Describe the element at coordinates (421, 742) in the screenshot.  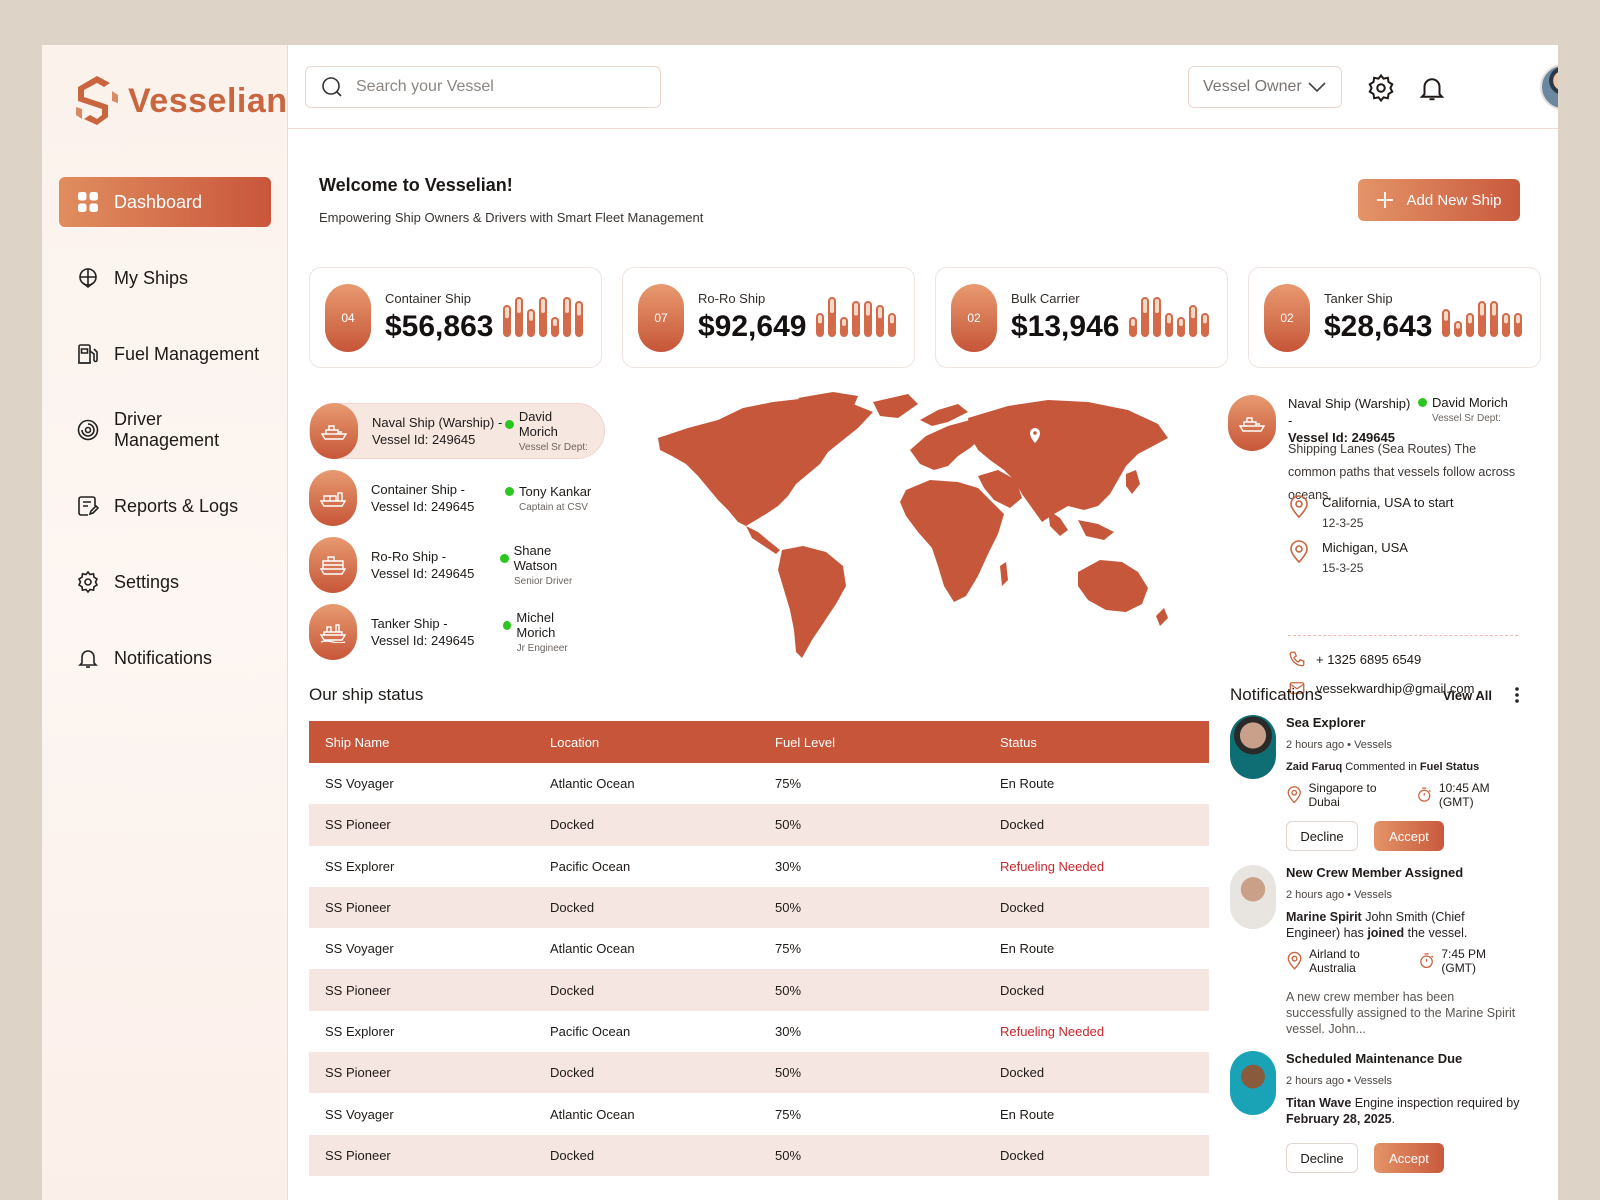
I see `column-header: Ship Name` at that location.